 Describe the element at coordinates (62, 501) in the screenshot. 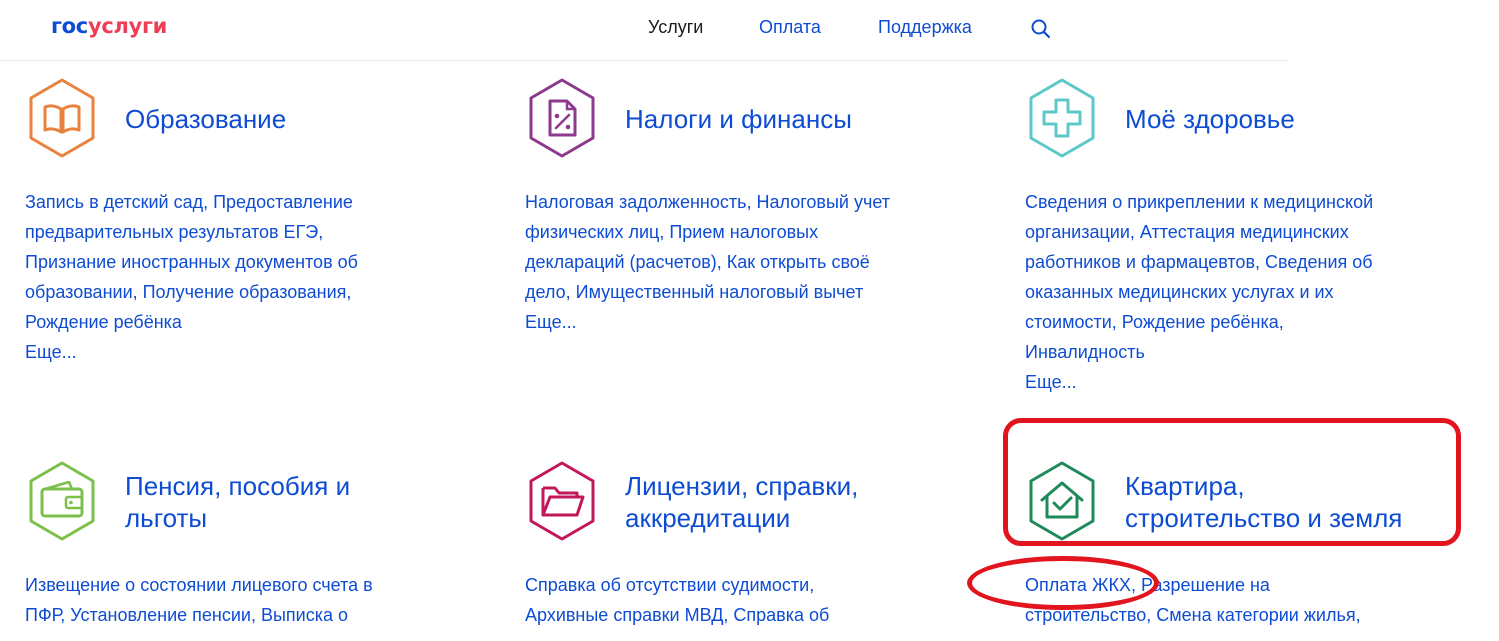

I see `wallet-icon` at that location.